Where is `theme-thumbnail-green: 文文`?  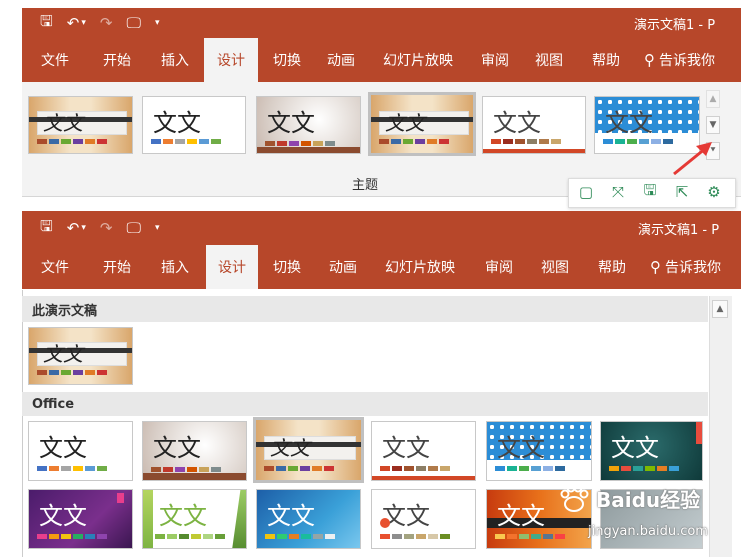
theme-thumbnail-green: 文文 is located at coordinates (194, 519).